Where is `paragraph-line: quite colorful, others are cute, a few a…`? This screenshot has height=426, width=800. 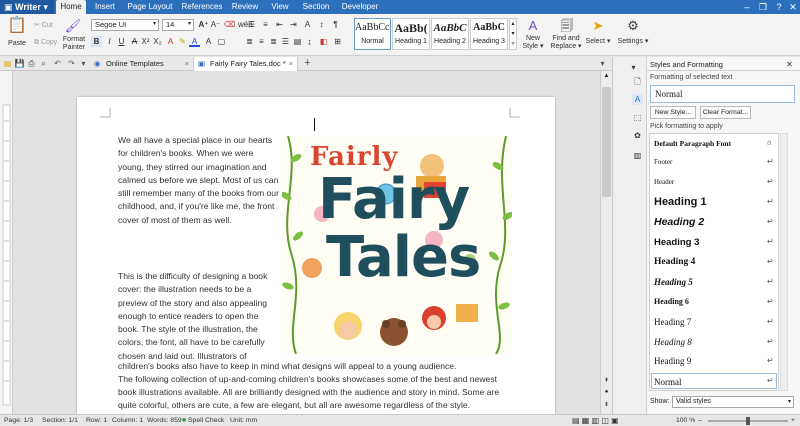 paragraph-line: quite colorful, others are cute, a few a… is located at coordinates (318, 405).